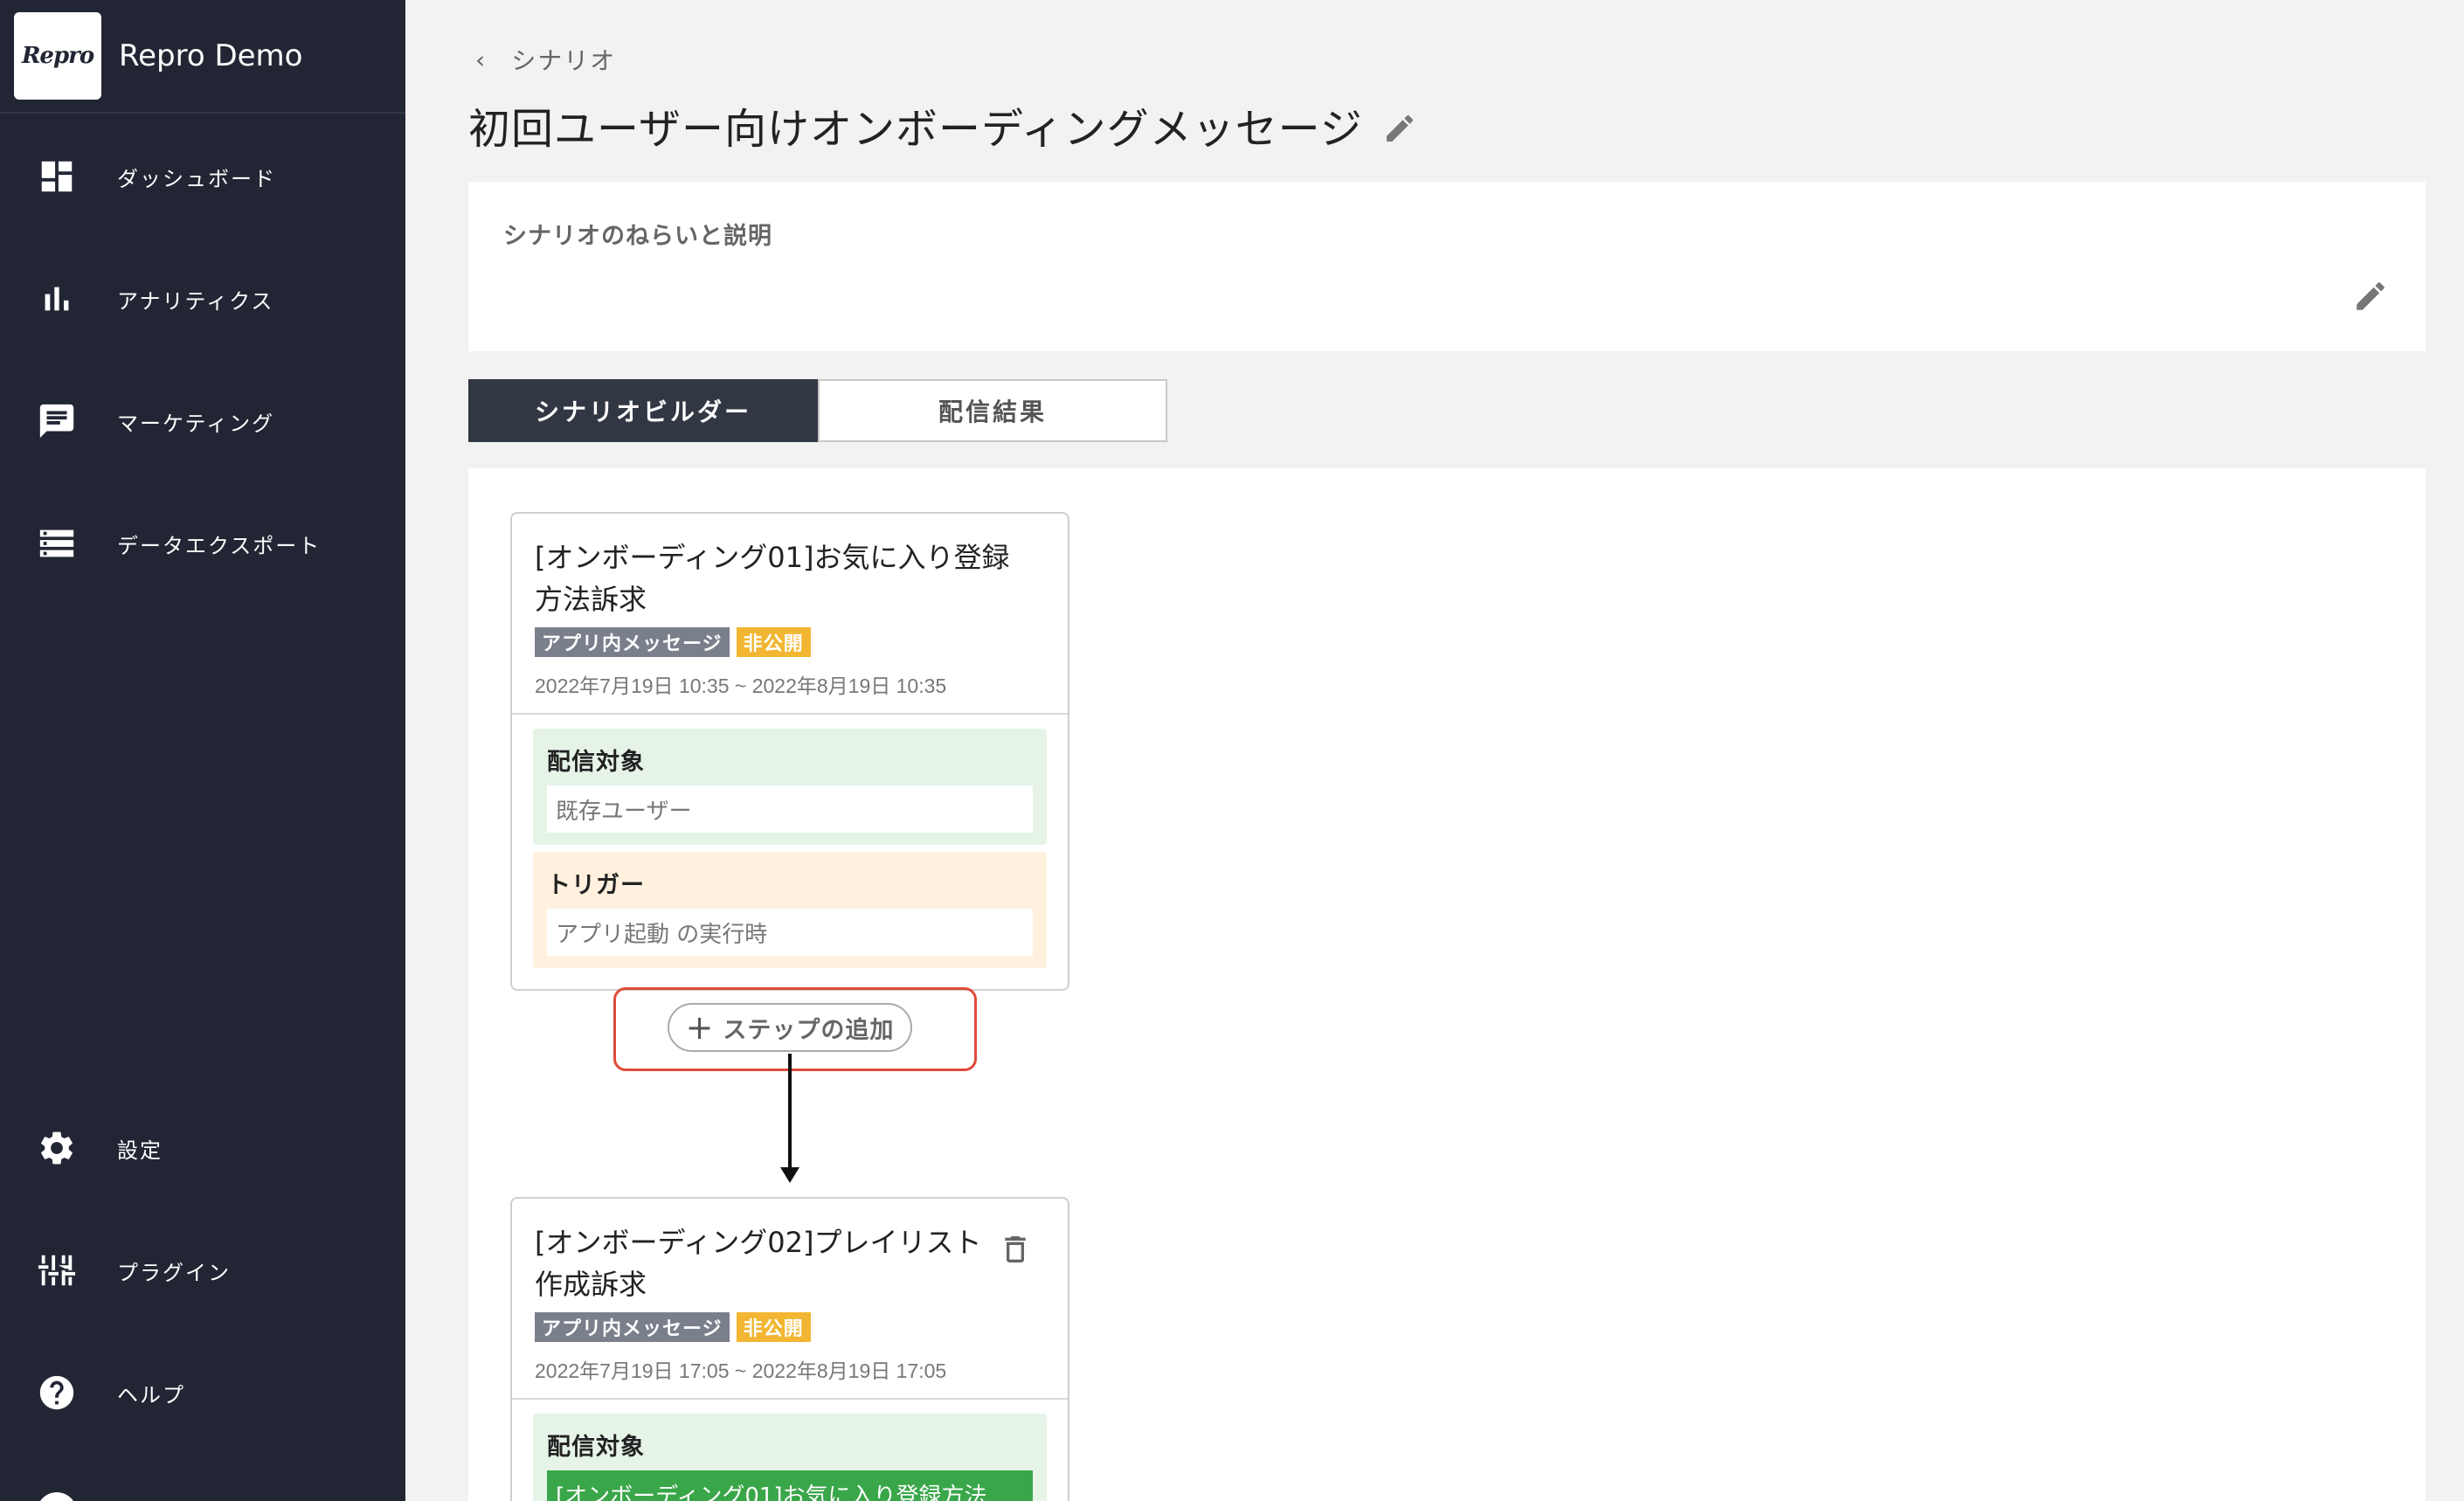 The width and height of the screenshot is (2464, 1501). What do you see at coordinates (1015, 1249) in the screenshot?
I see `delete-step-icon` at bounding box center [1015, 1249].